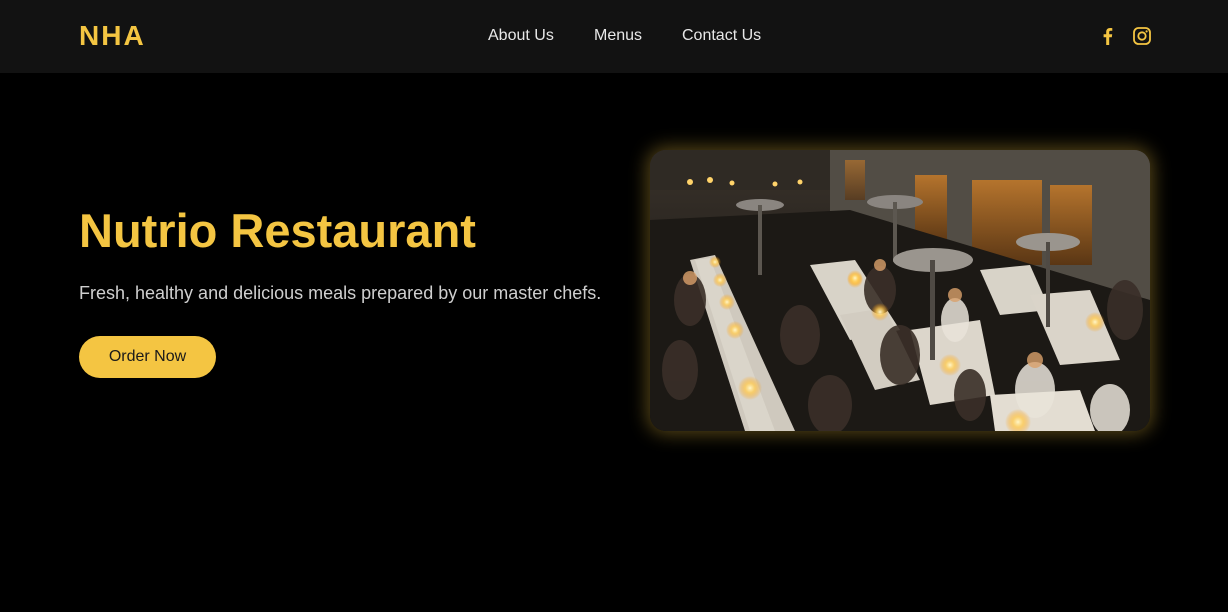 The width and height of the screenshot is (1228, 612). I want to click on instagram-icon, so click(1142, 36).